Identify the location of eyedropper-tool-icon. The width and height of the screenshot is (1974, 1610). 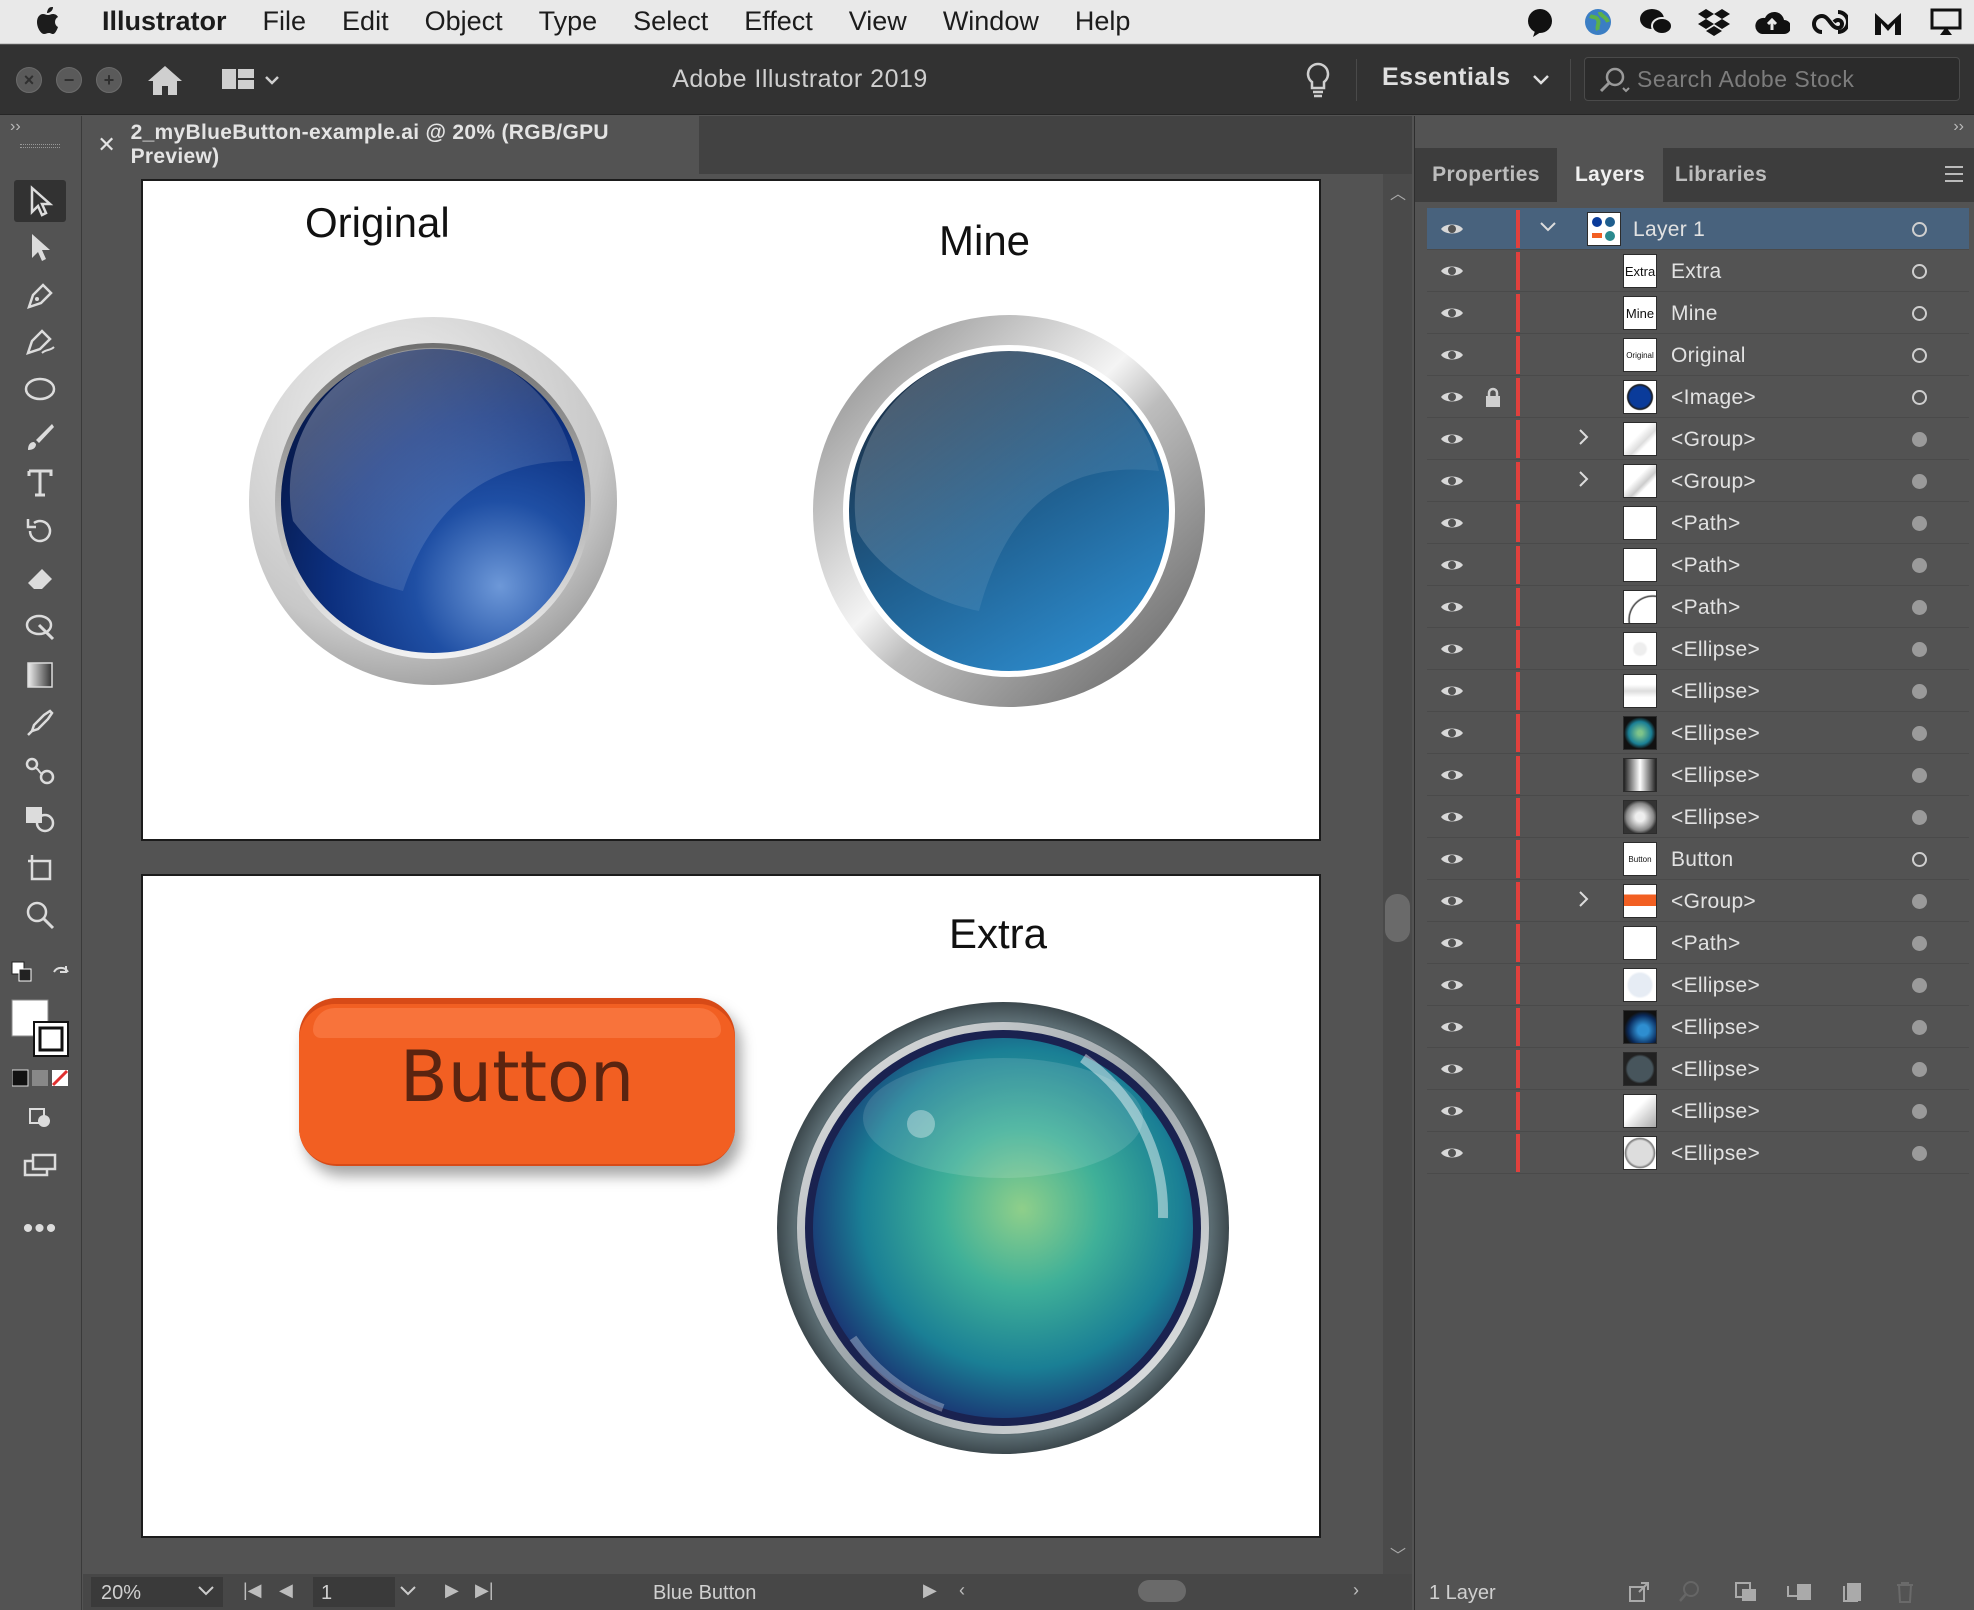
(40, 723).